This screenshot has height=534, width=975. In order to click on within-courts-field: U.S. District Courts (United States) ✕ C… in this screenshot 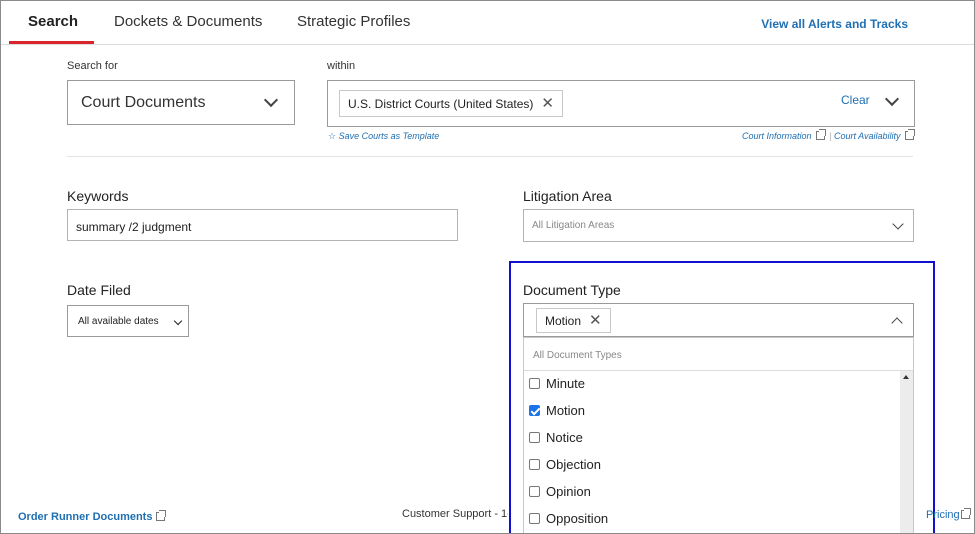, I will do `click(621, 103)`.